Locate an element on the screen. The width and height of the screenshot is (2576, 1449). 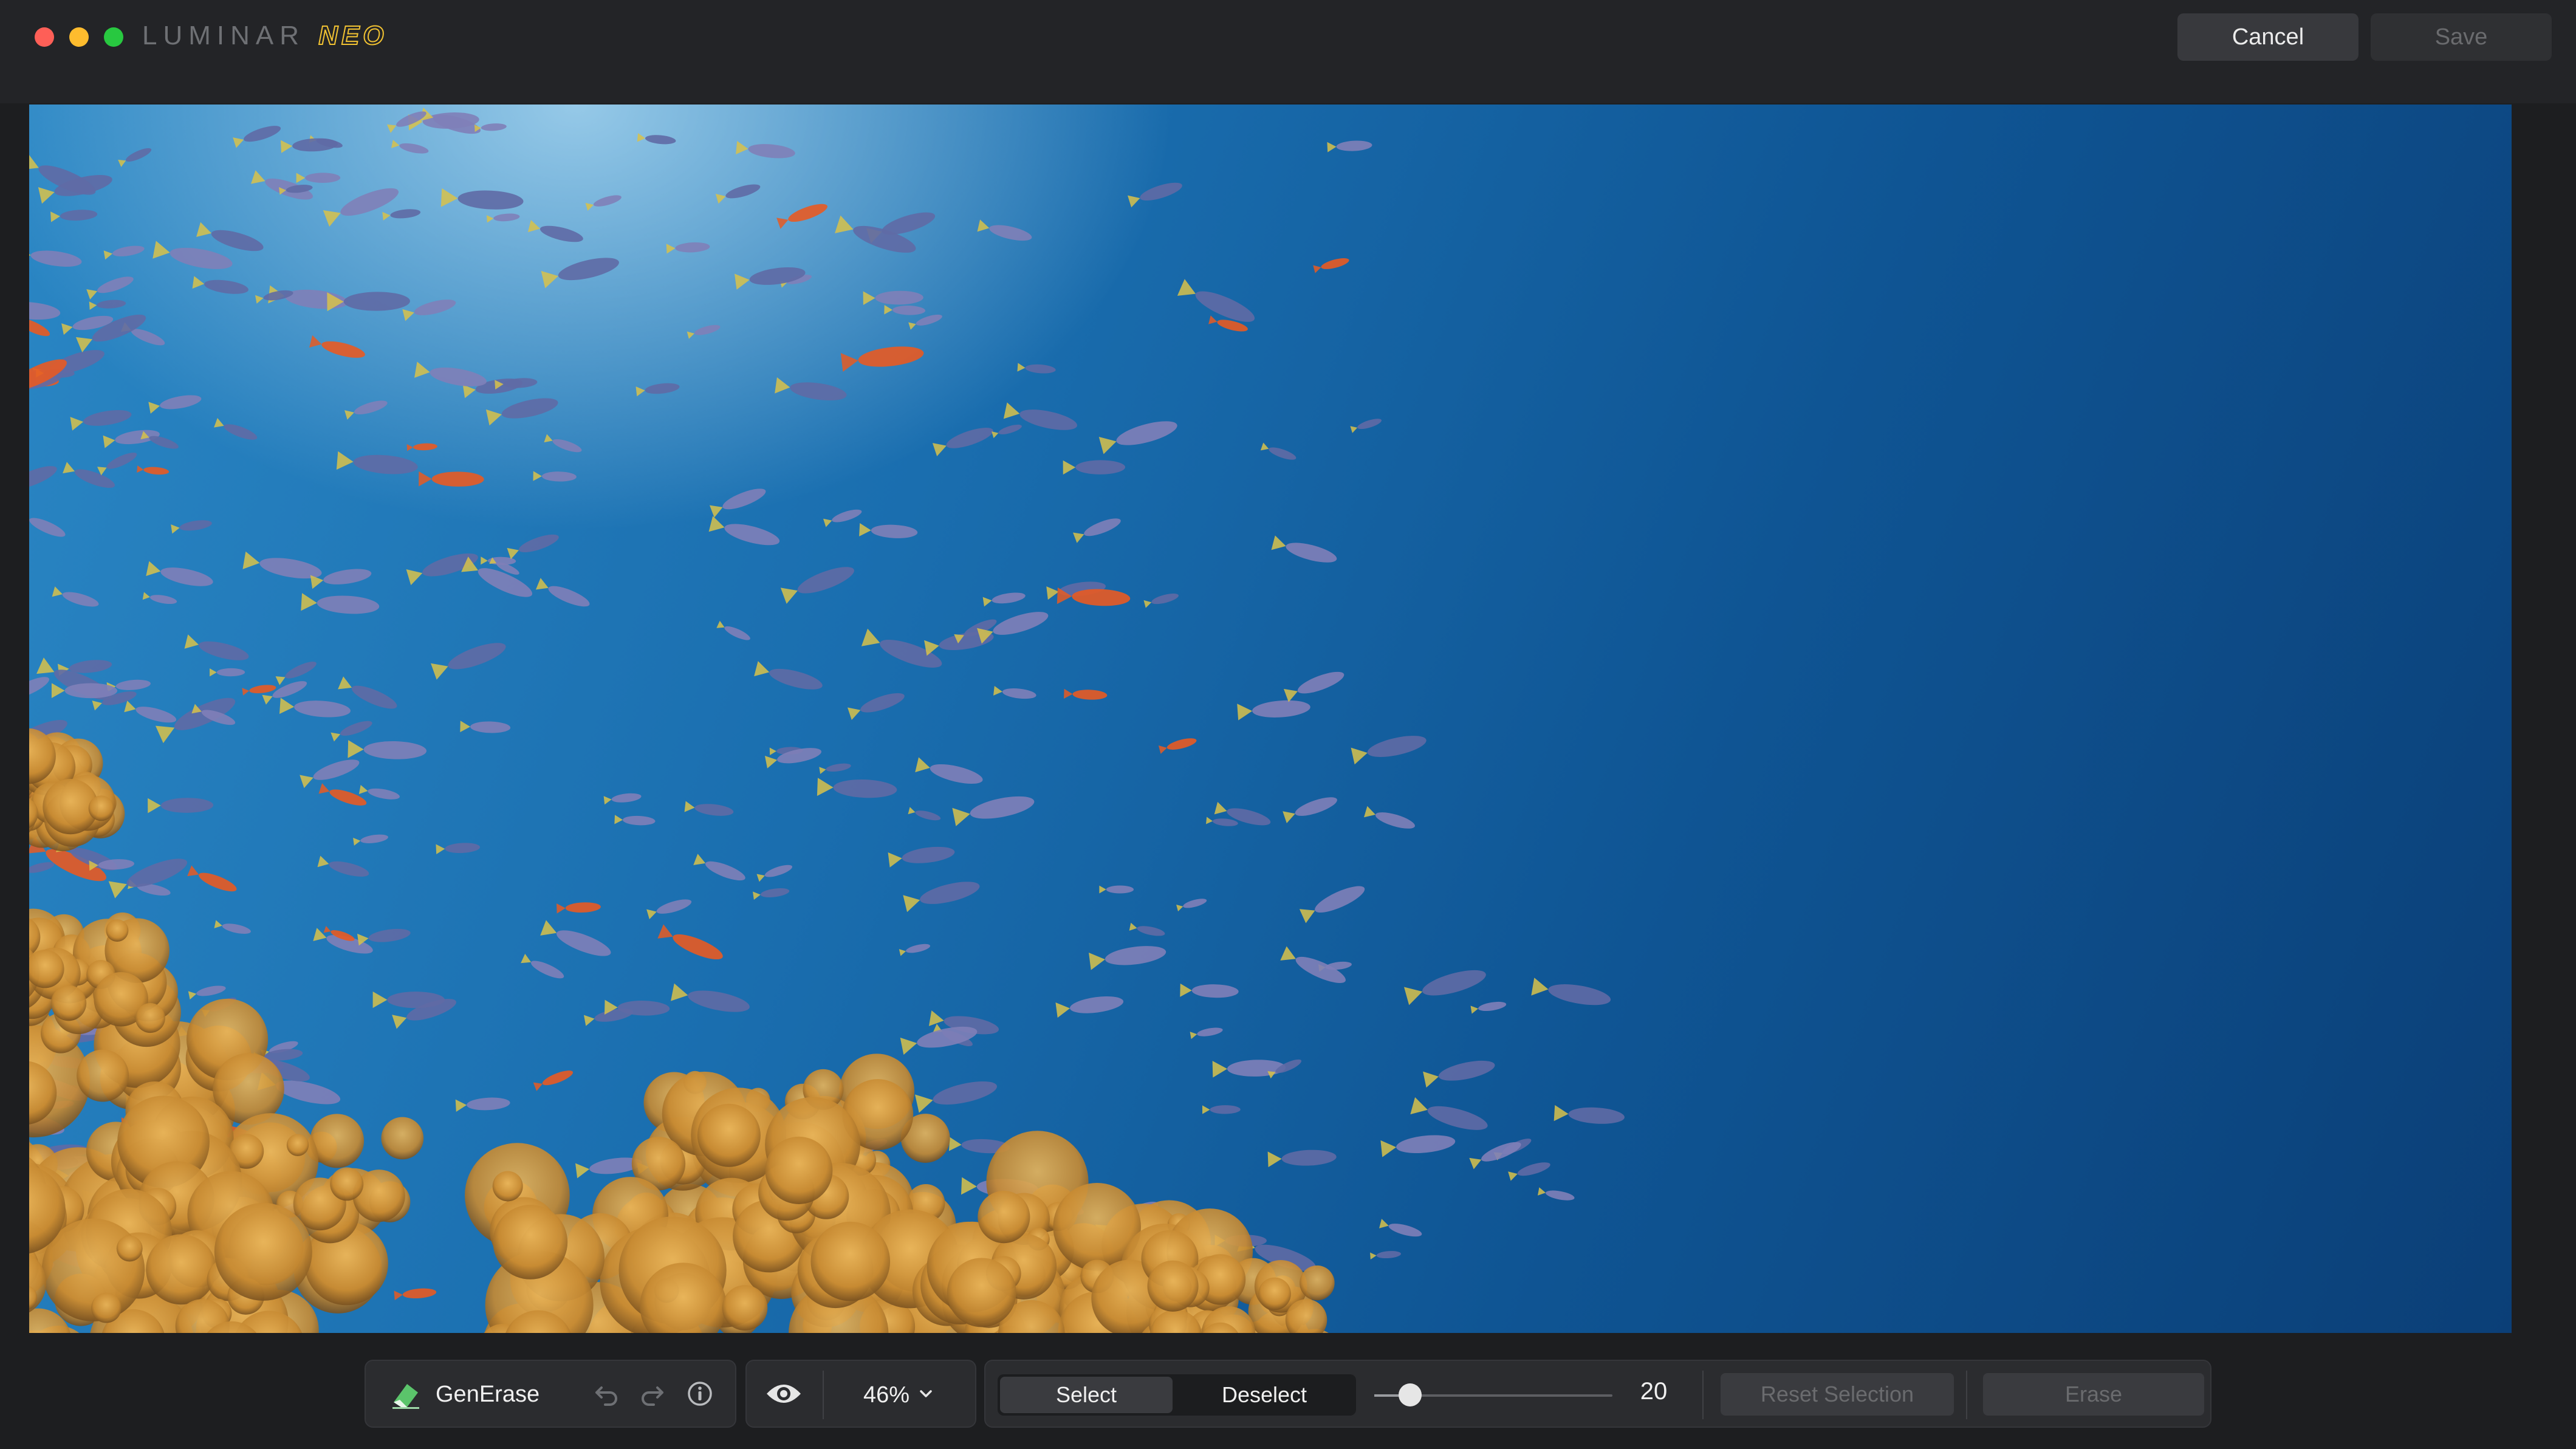
info-icon is located at coordinates (699, 1393).